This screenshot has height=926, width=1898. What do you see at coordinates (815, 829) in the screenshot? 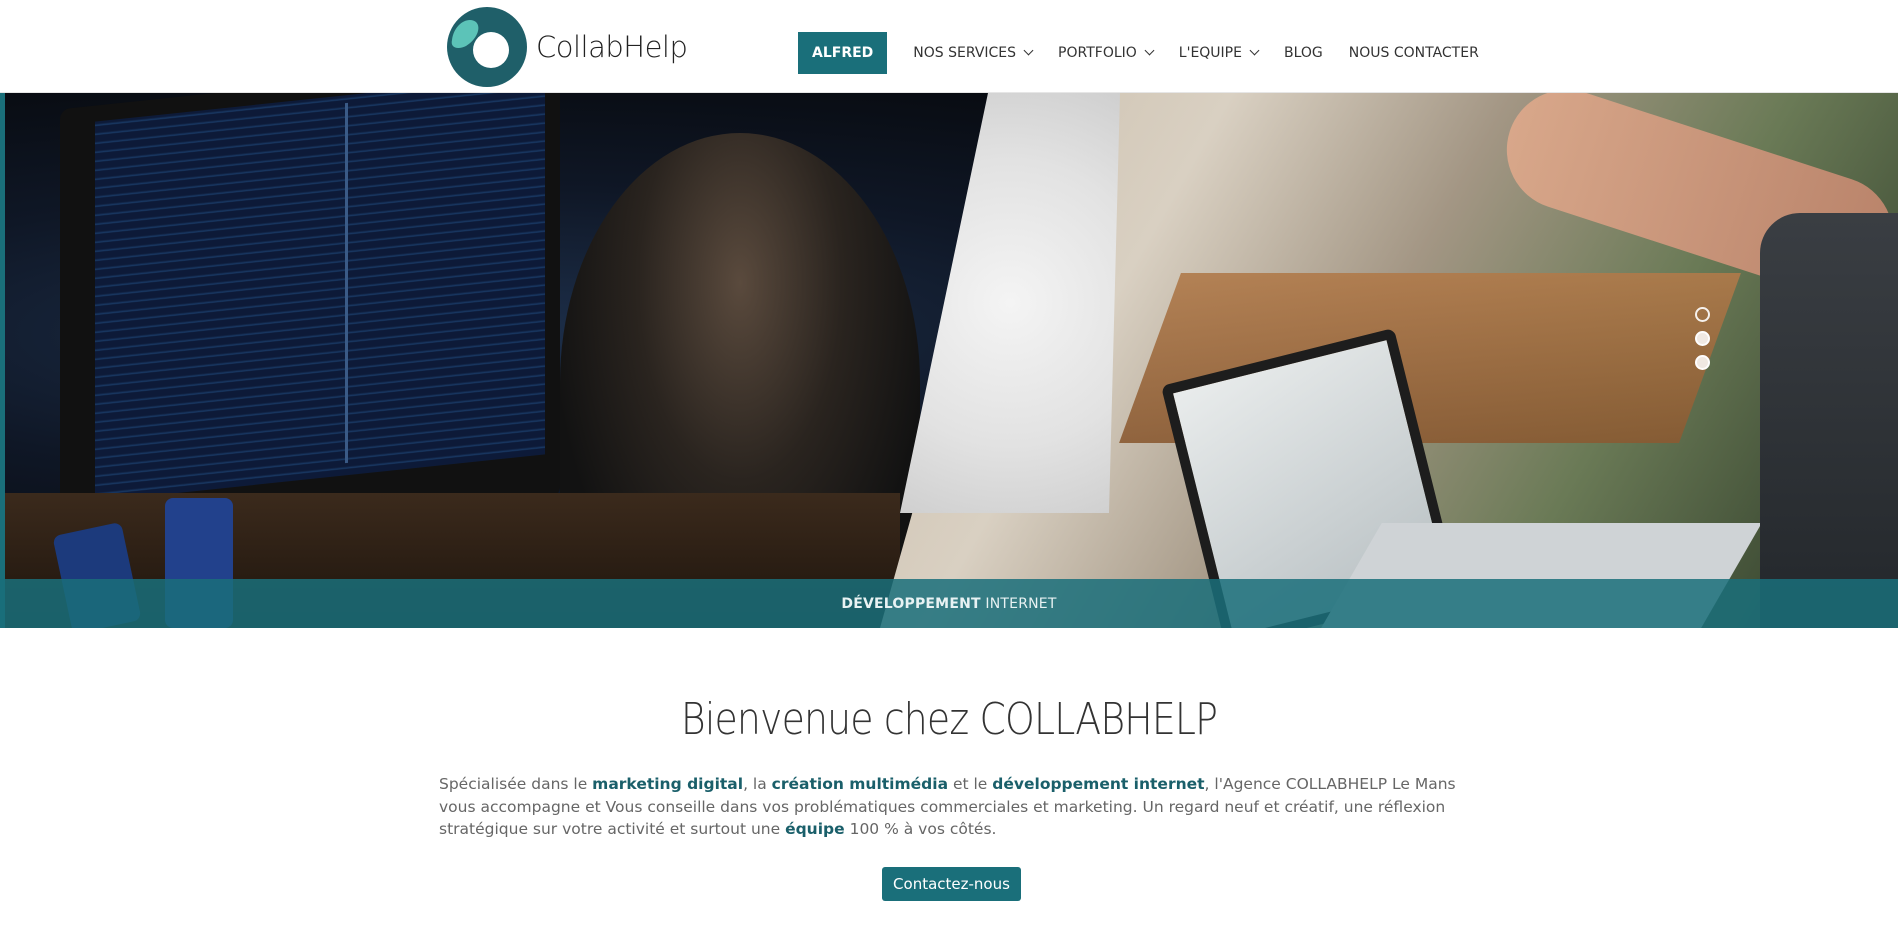
I see `intro-highlight: équipe` at bounding box center [815, 829].